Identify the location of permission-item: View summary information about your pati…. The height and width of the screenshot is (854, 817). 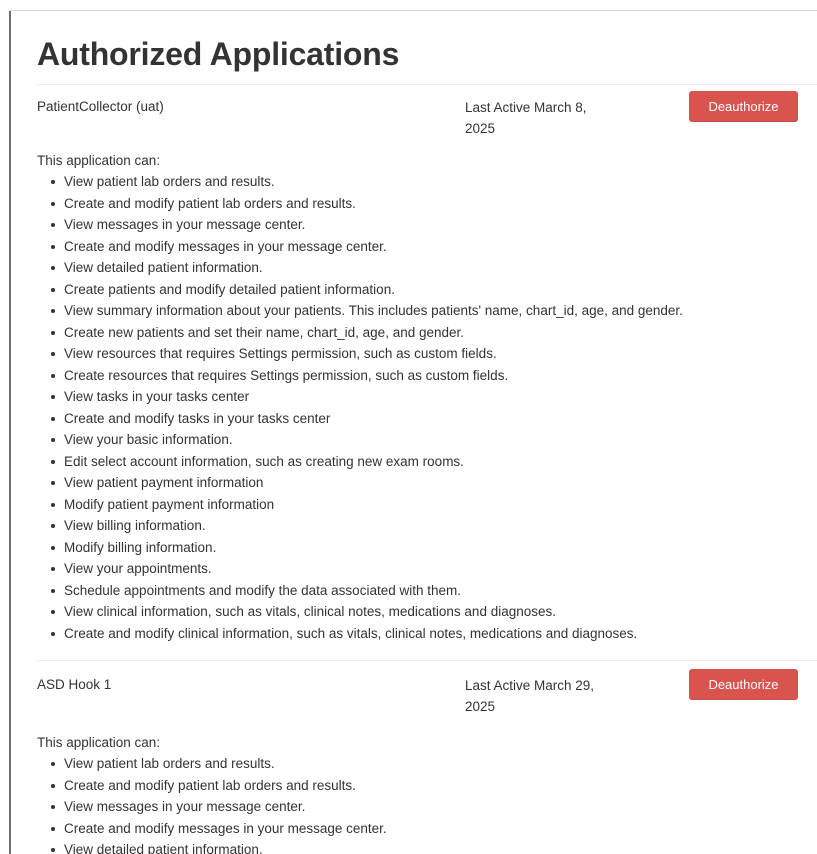
(418, 311).